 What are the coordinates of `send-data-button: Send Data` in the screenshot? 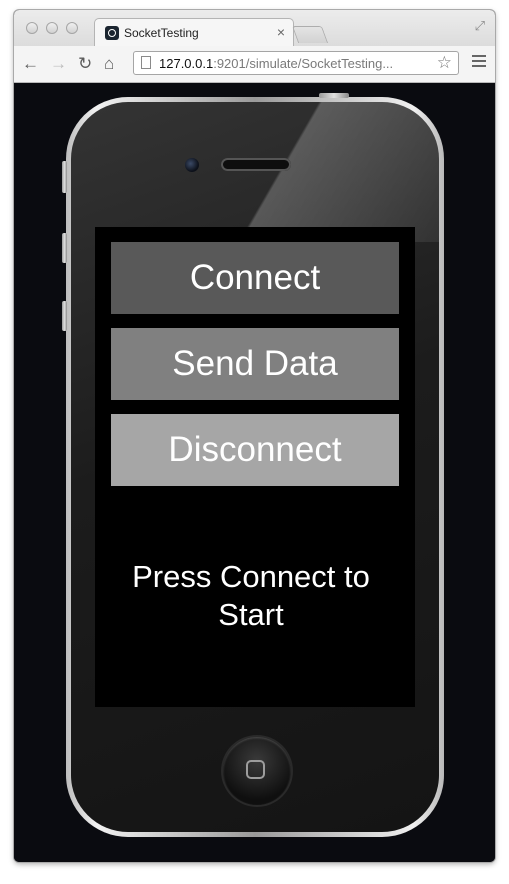 It's located at (255, 364).